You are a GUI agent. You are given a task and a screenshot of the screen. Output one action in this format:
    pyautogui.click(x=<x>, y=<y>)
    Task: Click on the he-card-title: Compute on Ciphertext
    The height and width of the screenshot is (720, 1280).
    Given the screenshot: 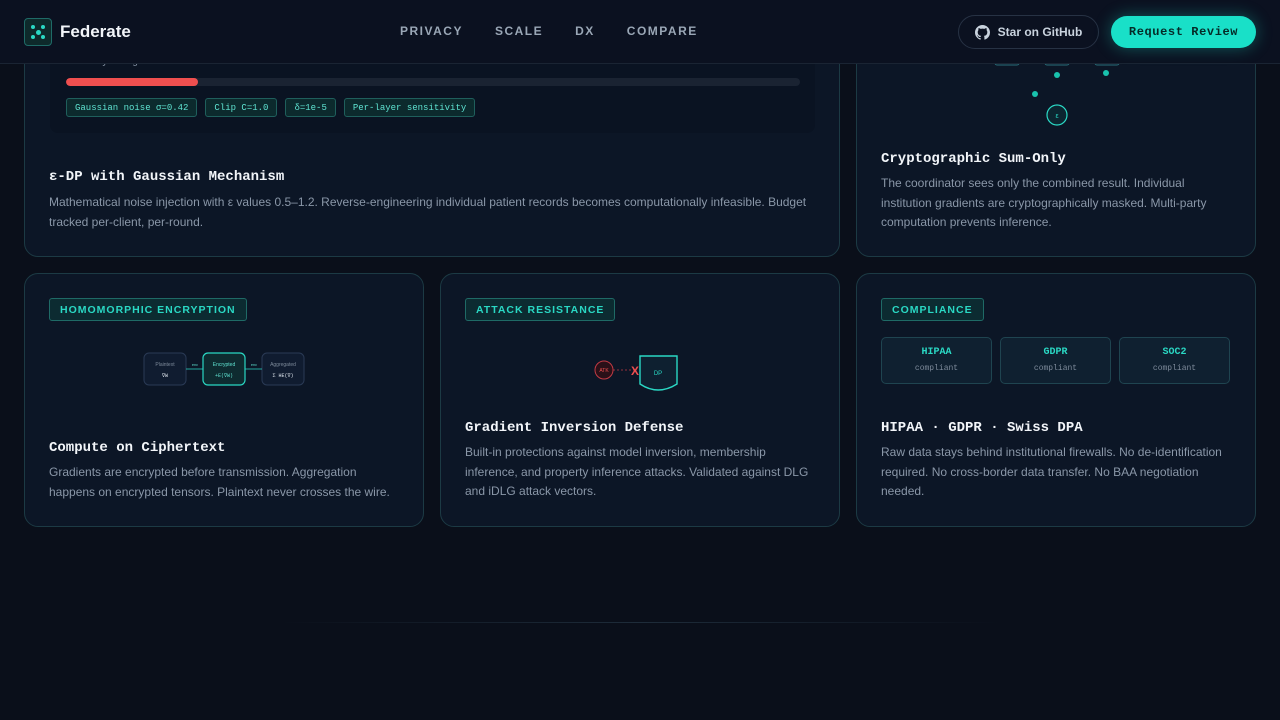 What is the action you would take?
    pyautogui.click(x=137, y=448)
    